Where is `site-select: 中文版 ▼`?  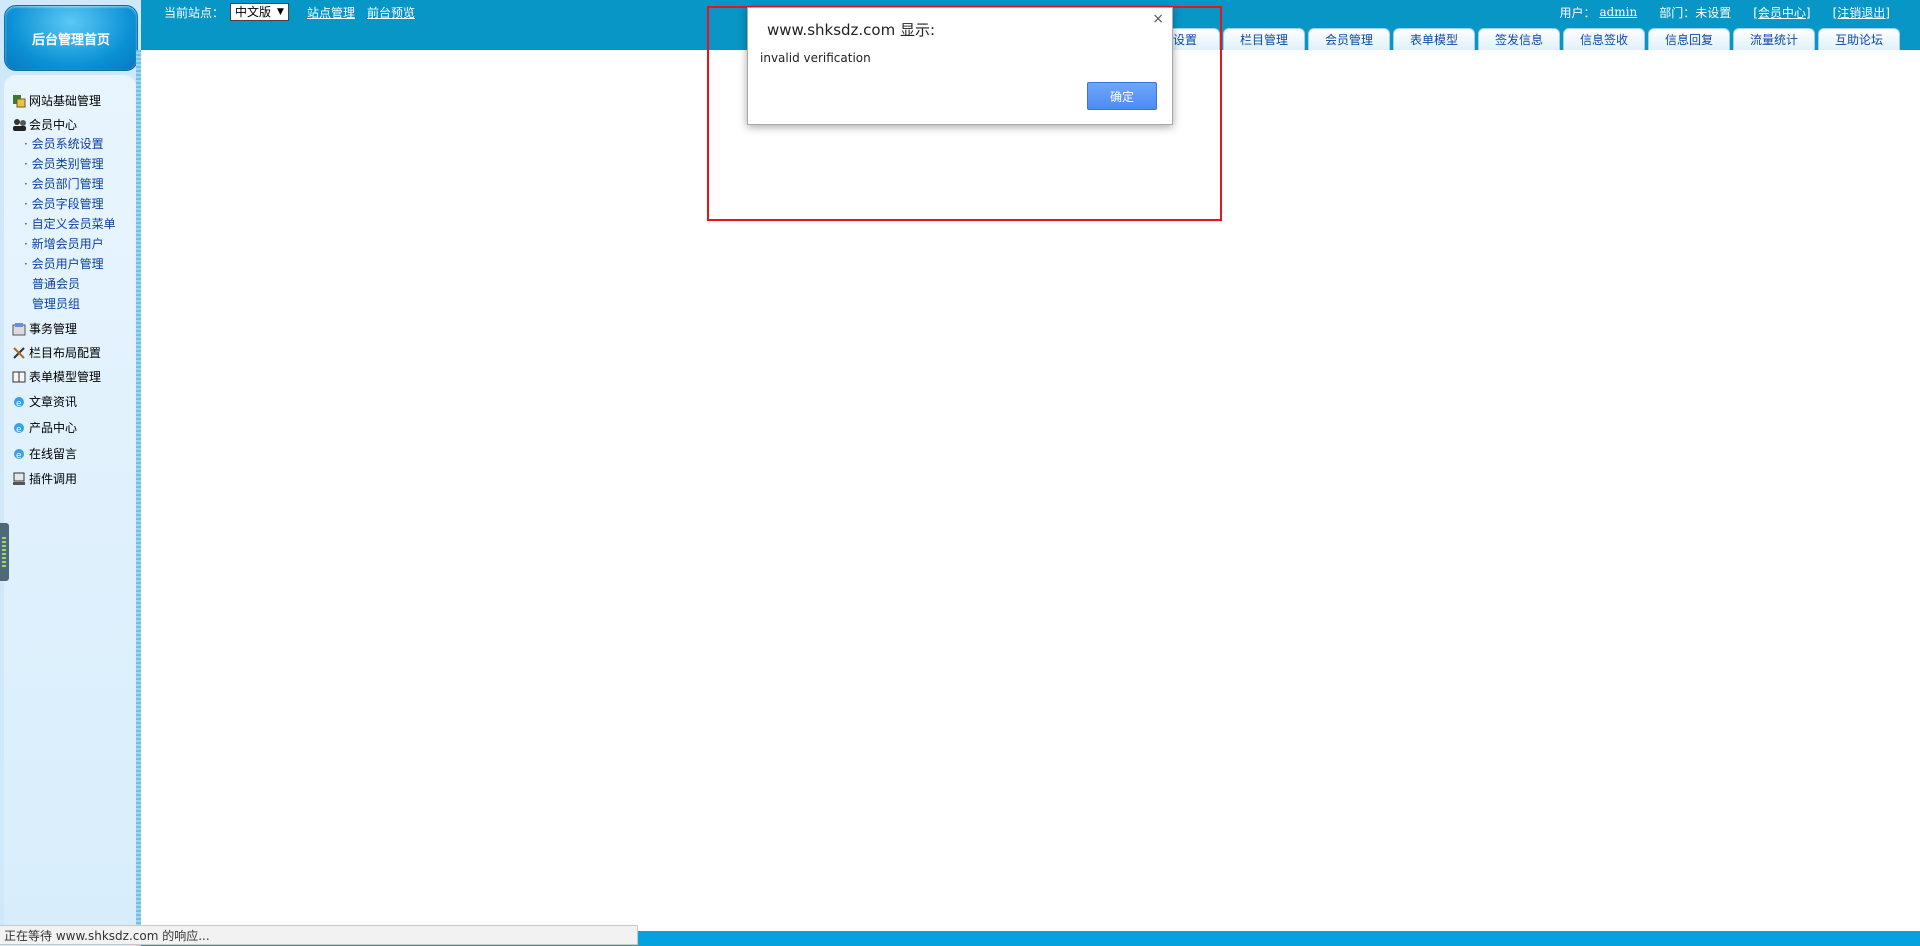 site-select: 中文版 ▼ is located at coordinates (259, 12).